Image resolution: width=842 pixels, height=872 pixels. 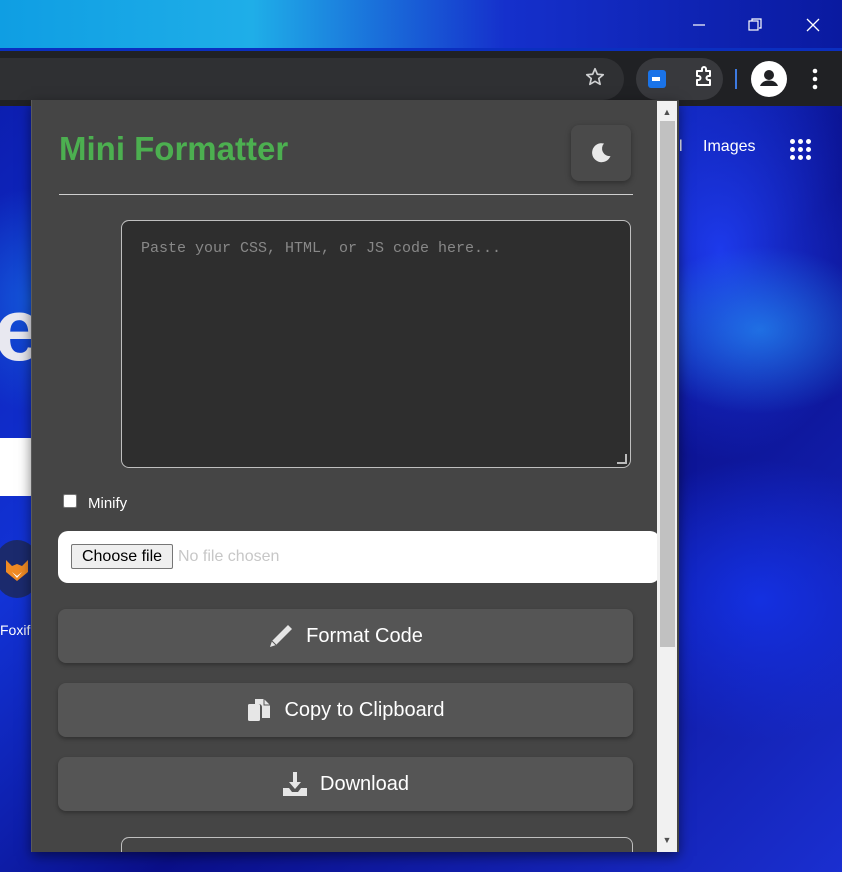 I want to click on close-window-button, so click(x=813, y=25).